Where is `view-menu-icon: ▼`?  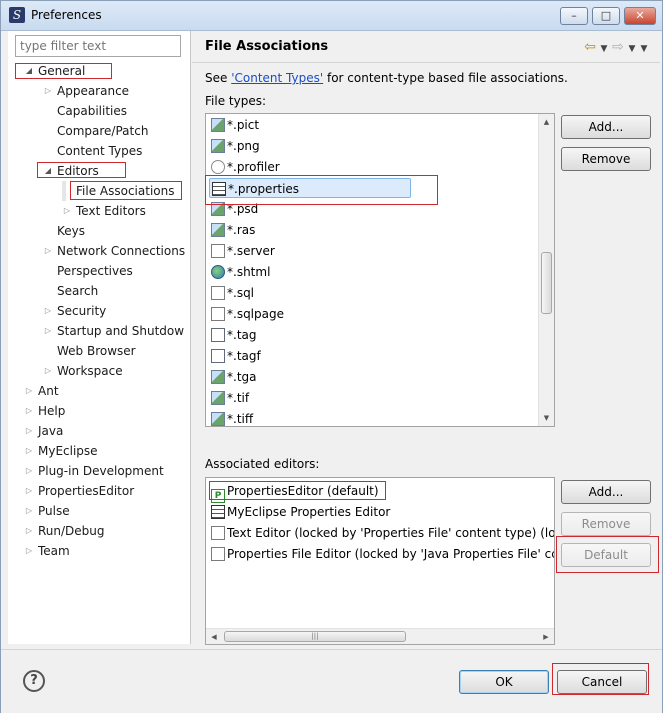
view-menu-icon: ▼ is located at coordinates (644, 49).